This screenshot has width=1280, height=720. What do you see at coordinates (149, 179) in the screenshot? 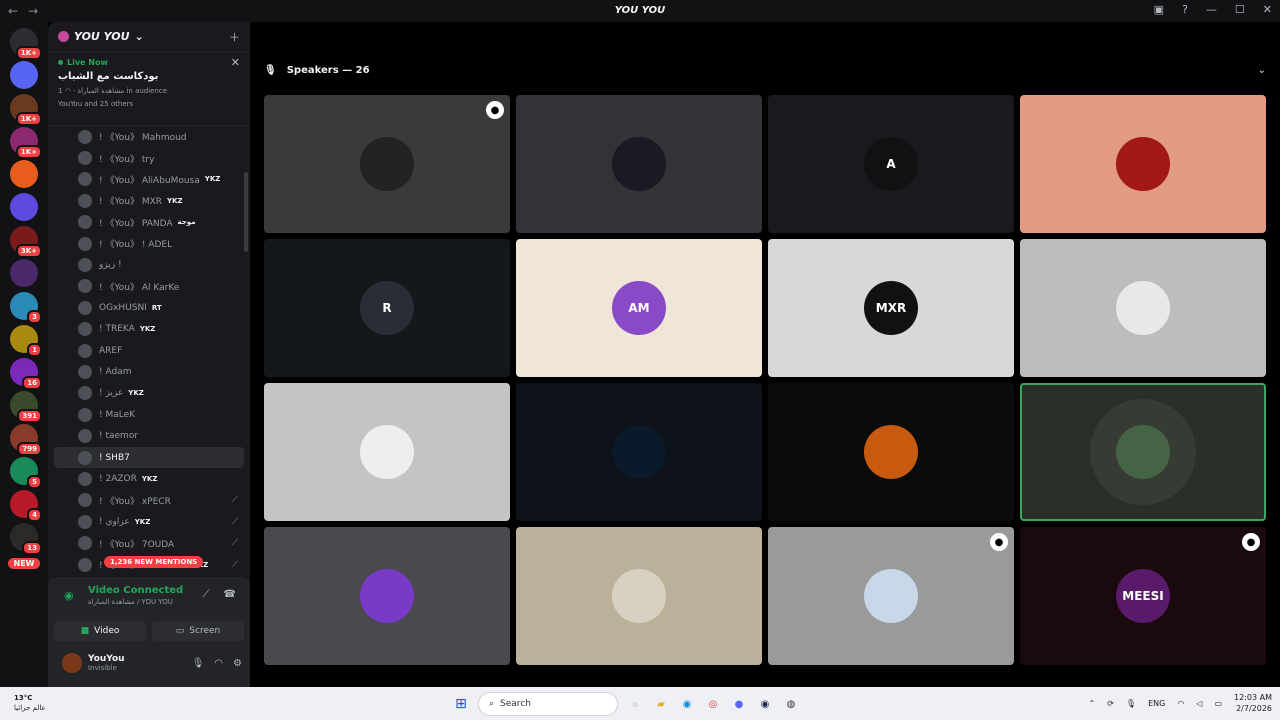
I see `list-item: ! 《You》 AliAbuMousa YKZ` at bounding box center [149, 179].